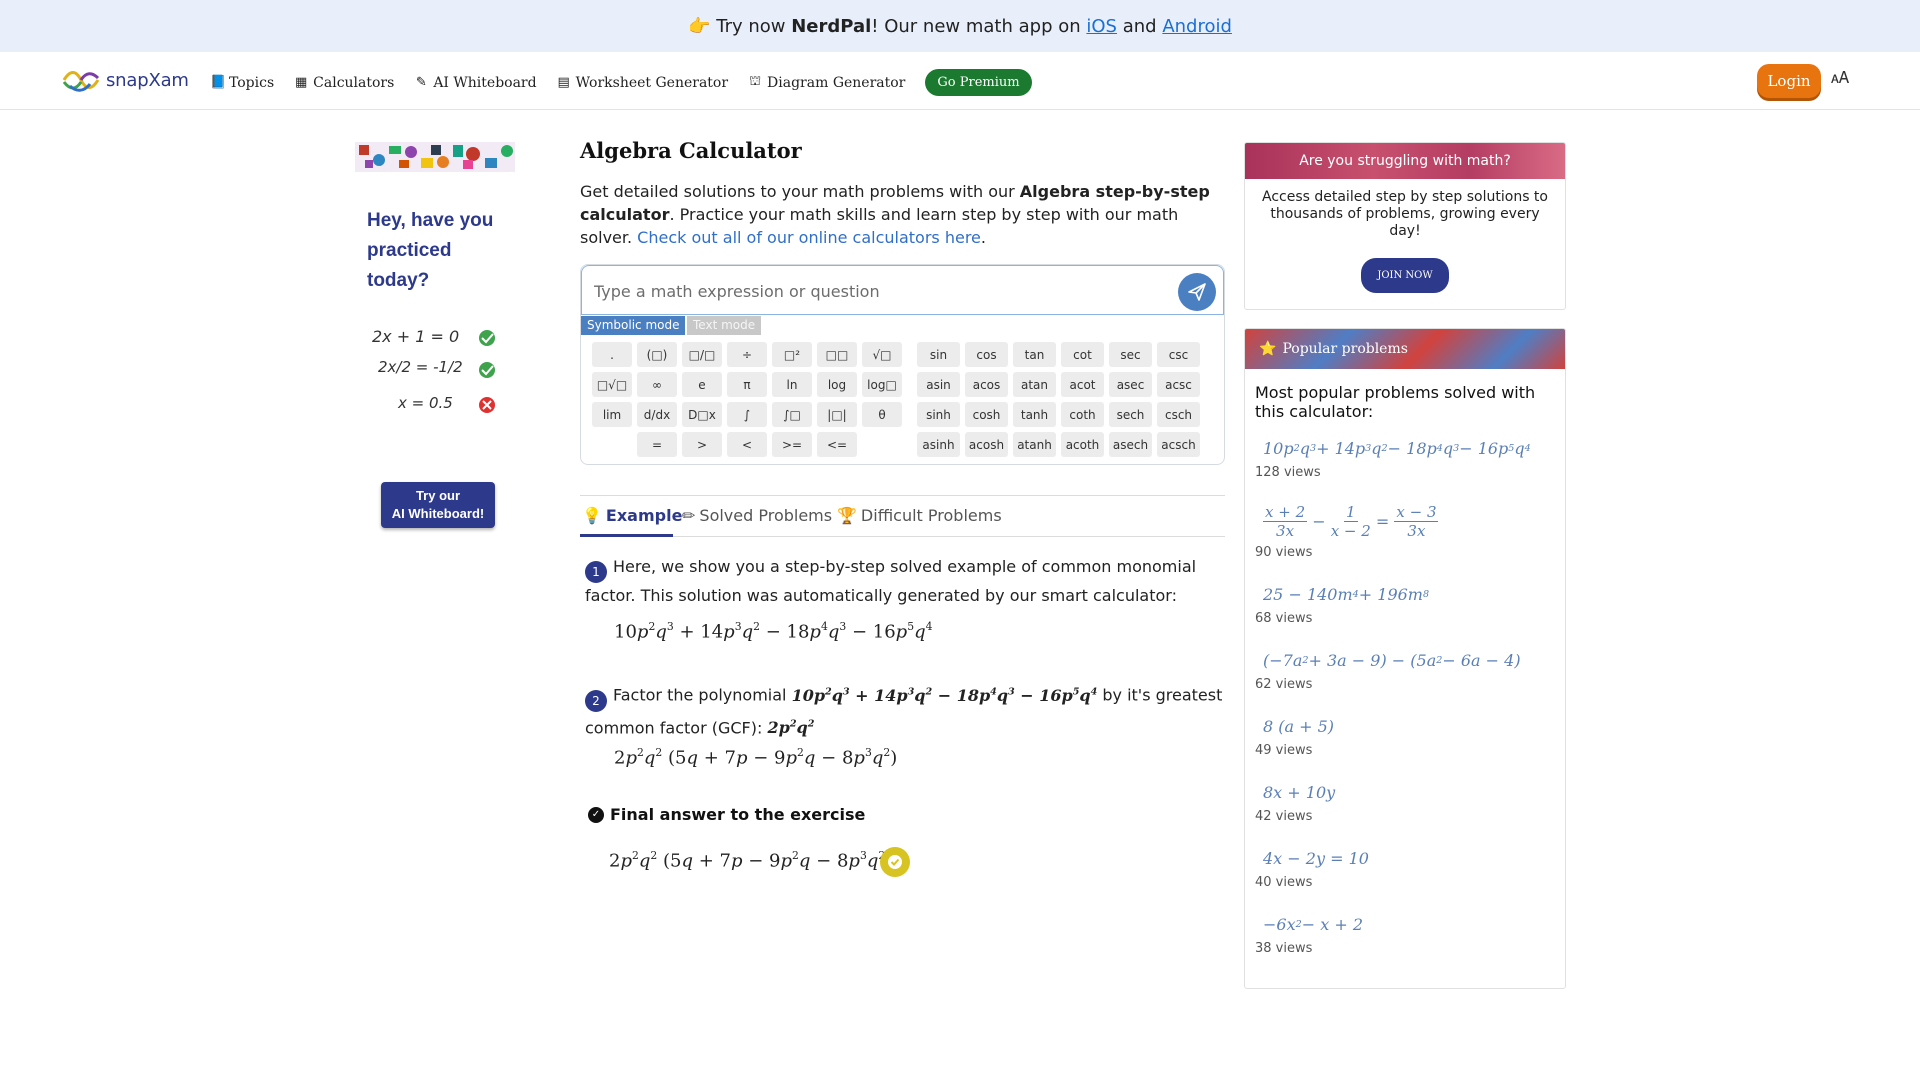 This screenshot has width=1920, height=1080. Describe the element at coordinates (747, 384) in the screenshot. I see `symbol-key: π` at that location.